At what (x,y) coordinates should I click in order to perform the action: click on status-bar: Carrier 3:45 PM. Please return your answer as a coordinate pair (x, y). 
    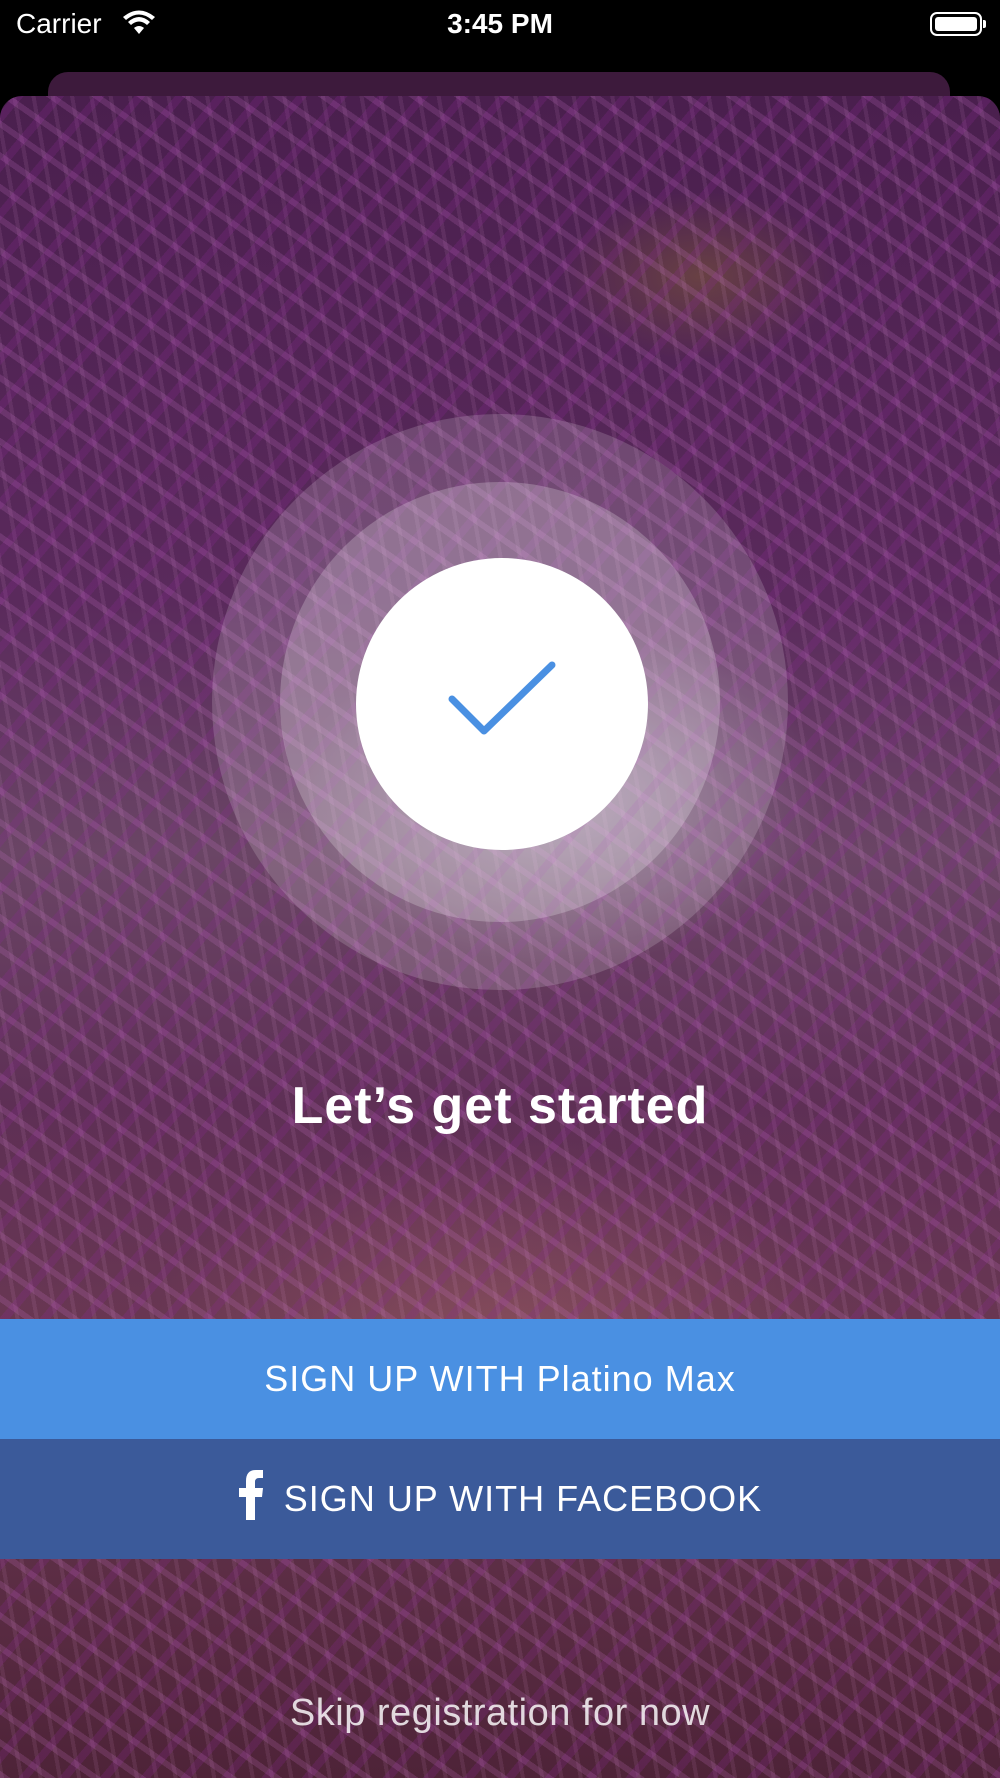
    Looking at the image, I should click on (500, 26).